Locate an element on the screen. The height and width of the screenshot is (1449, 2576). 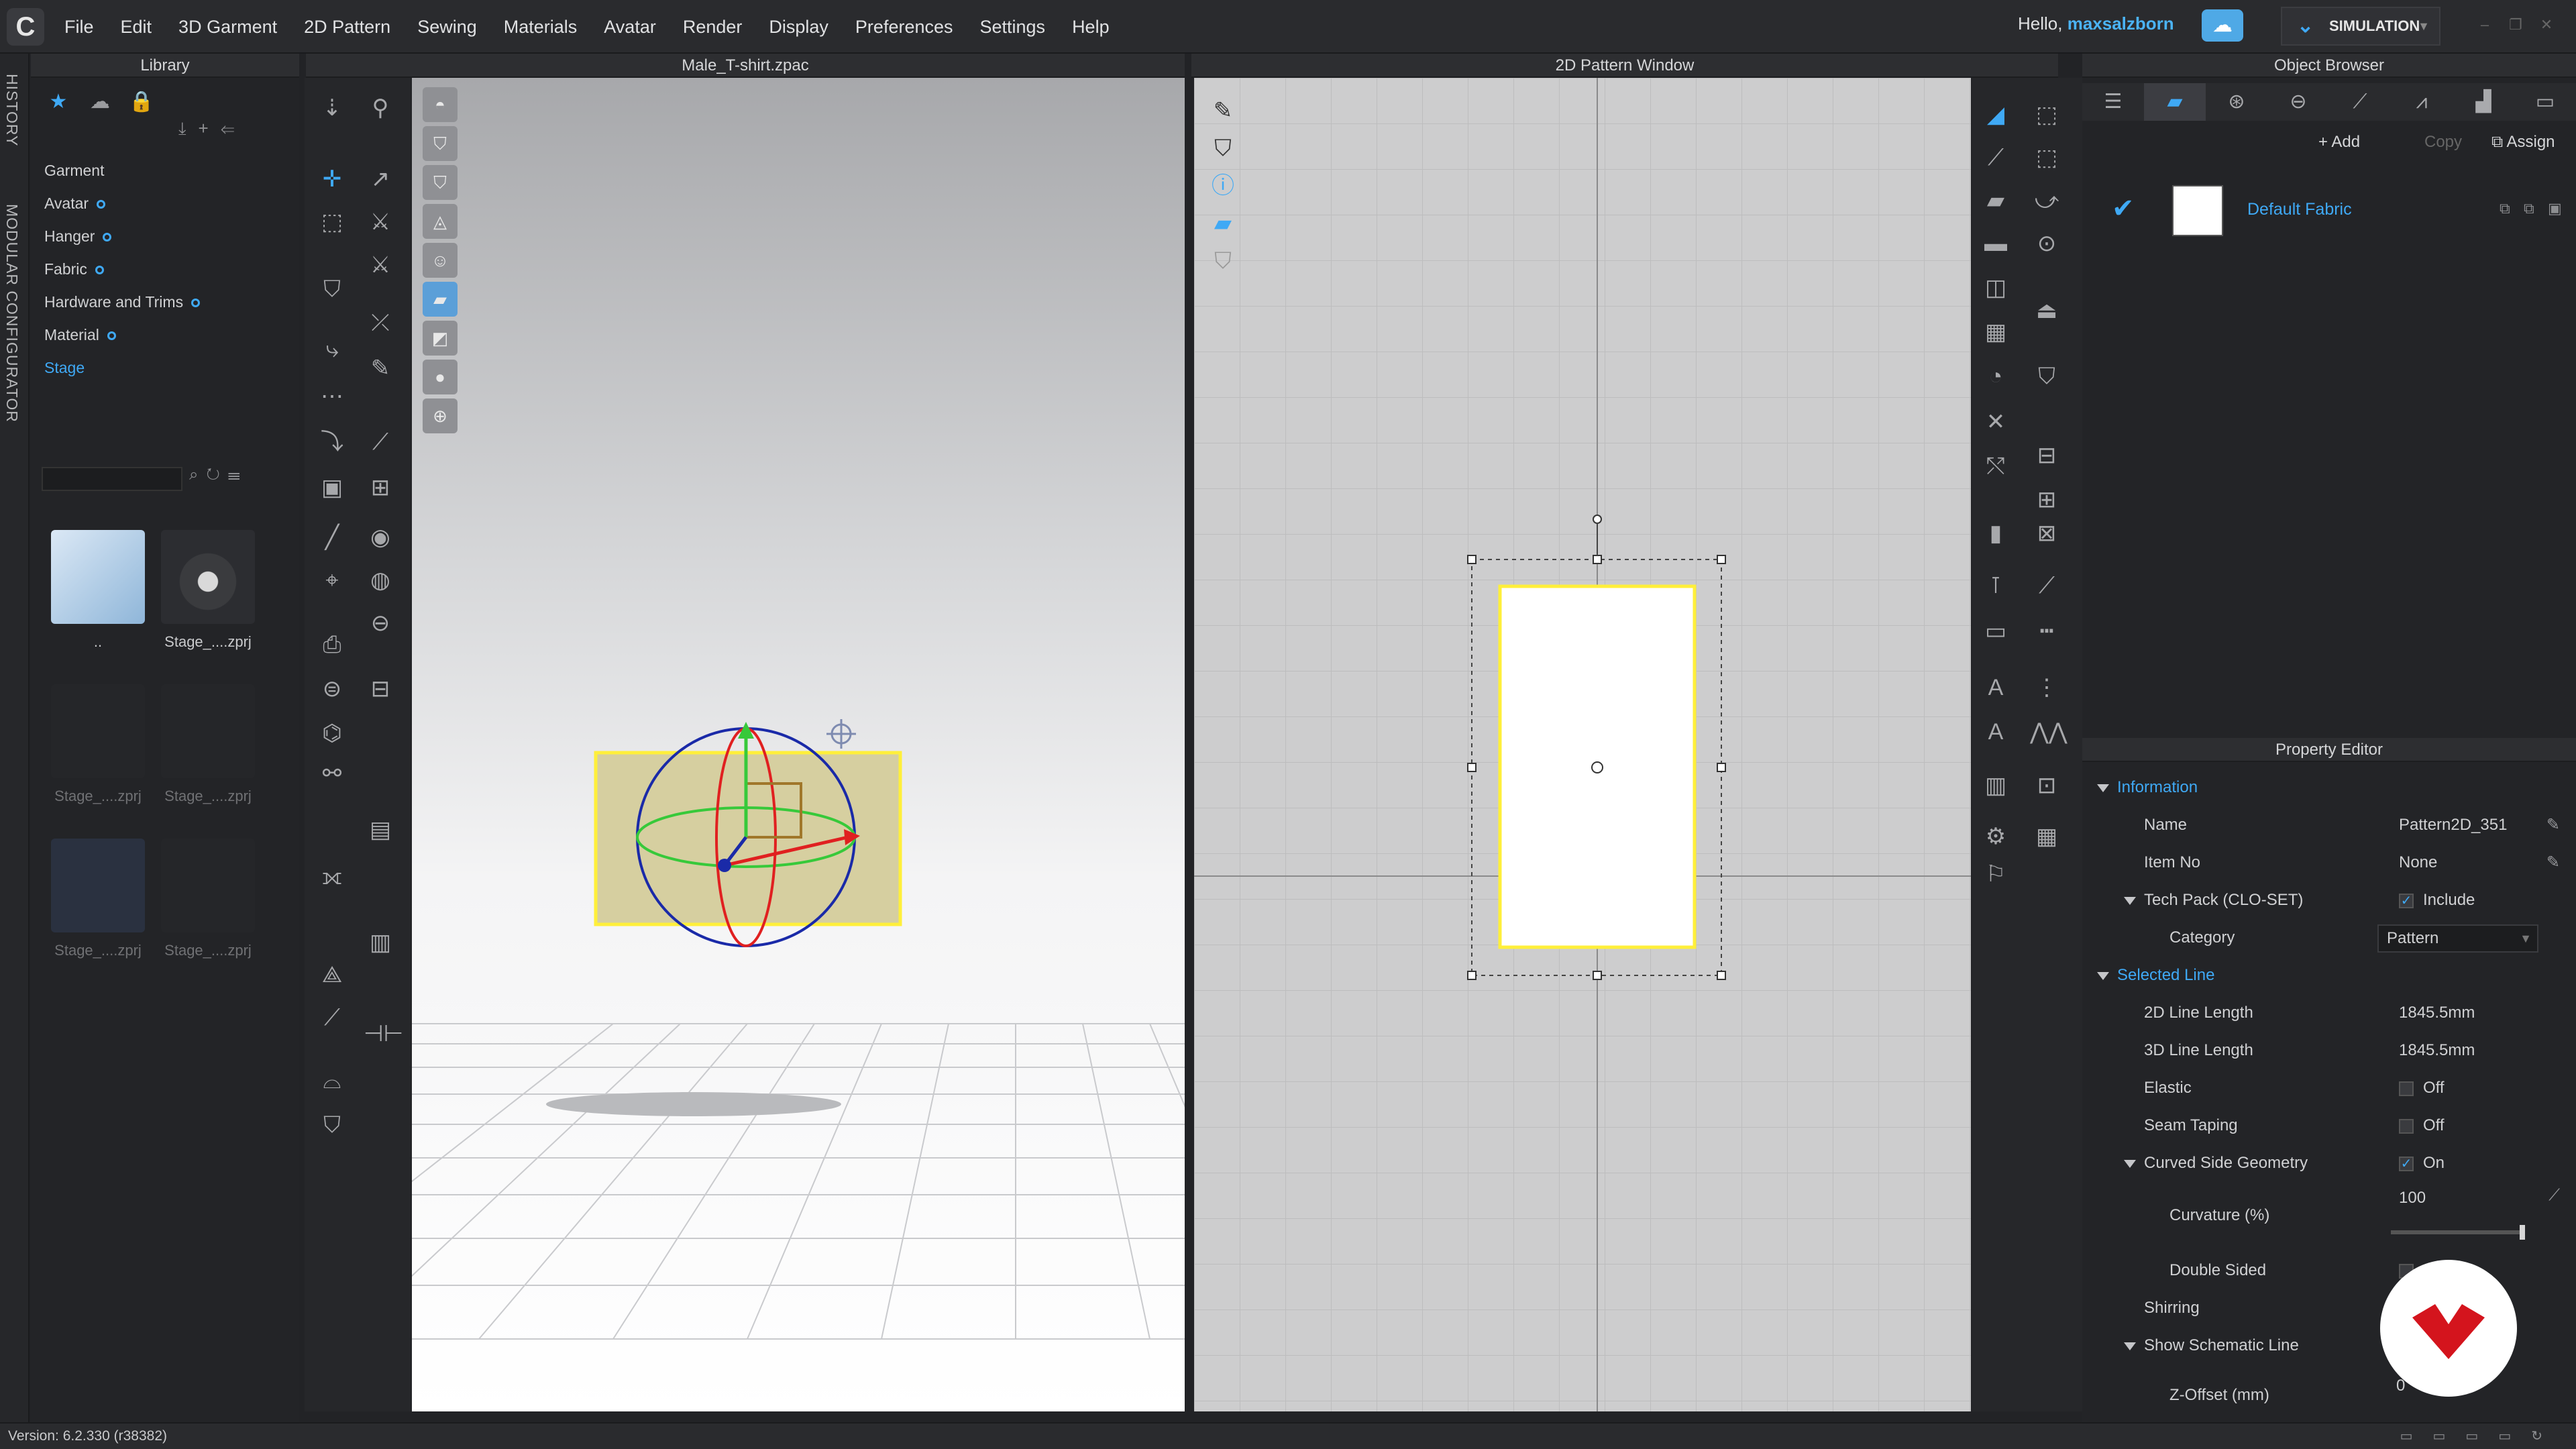
fitting-suit-icon: ⚲ is located at coordinates (380, 108).